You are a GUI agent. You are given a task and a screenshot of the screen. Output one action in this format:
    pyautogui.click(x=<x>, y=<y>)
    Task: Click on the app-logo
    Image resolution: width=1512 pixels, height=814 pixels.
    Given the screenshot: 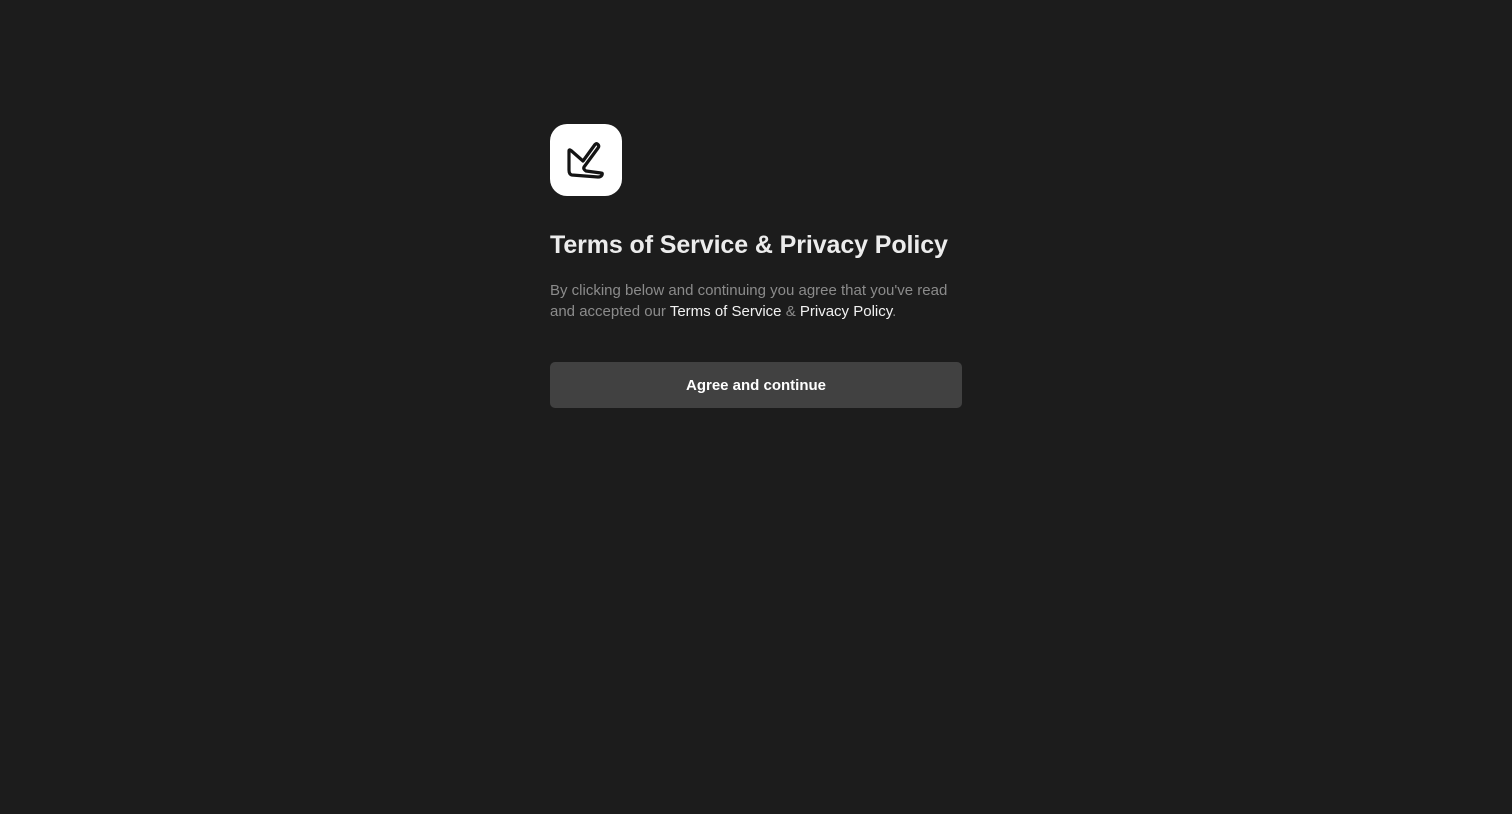 What is the action you would take?
    pyautogui.click(x=586, y=160)
    